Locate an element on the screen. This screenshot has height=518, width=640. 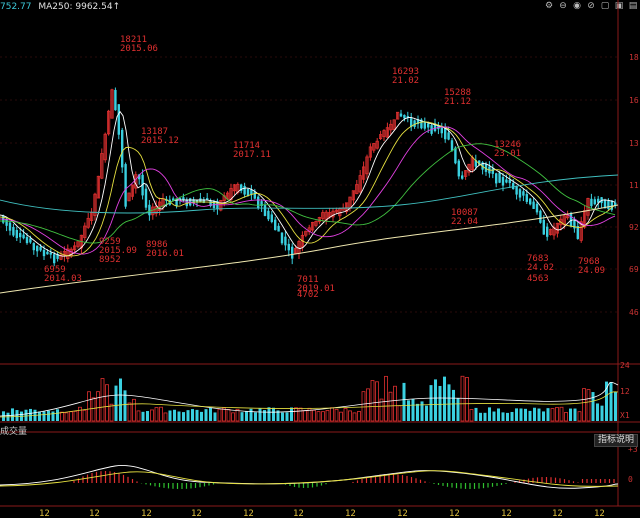
annotation-price: 8952 is located at coordinates (110, 260).